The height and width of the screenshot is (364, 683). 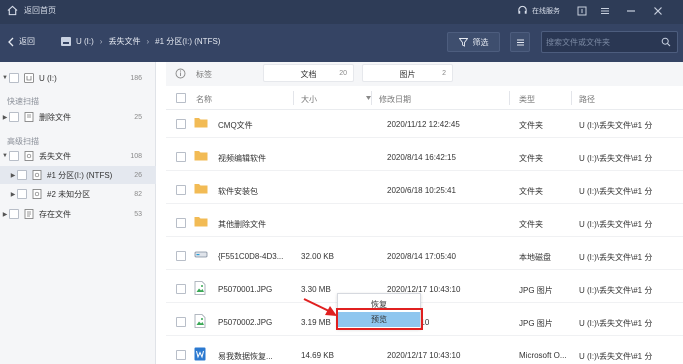 I want to click on menu-lines-icon, so click(x=605, y=11).